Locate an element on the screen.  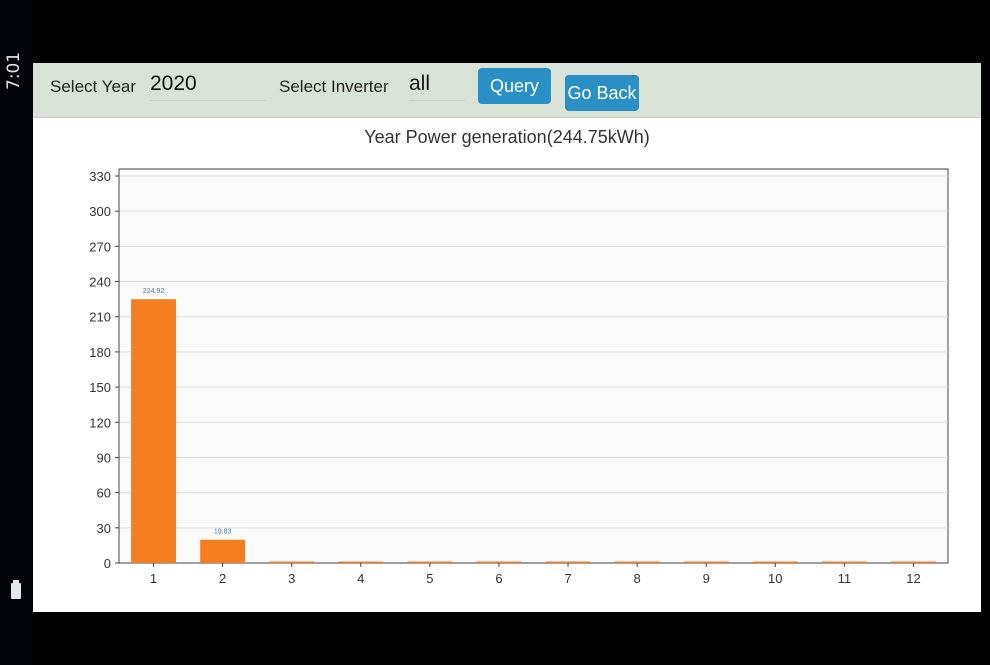
y-tick-label: 120 is located at coordinates (100, 422).